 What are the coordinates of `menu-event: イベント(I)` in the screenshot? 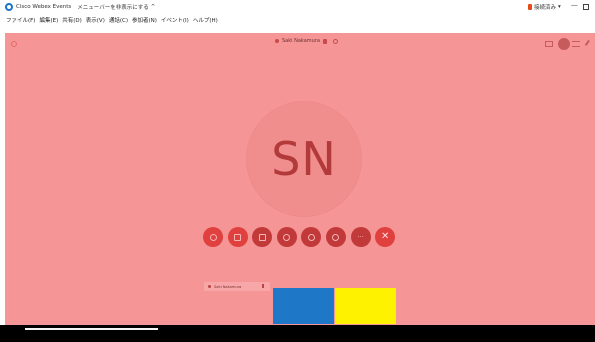 It's located at (175, 20).